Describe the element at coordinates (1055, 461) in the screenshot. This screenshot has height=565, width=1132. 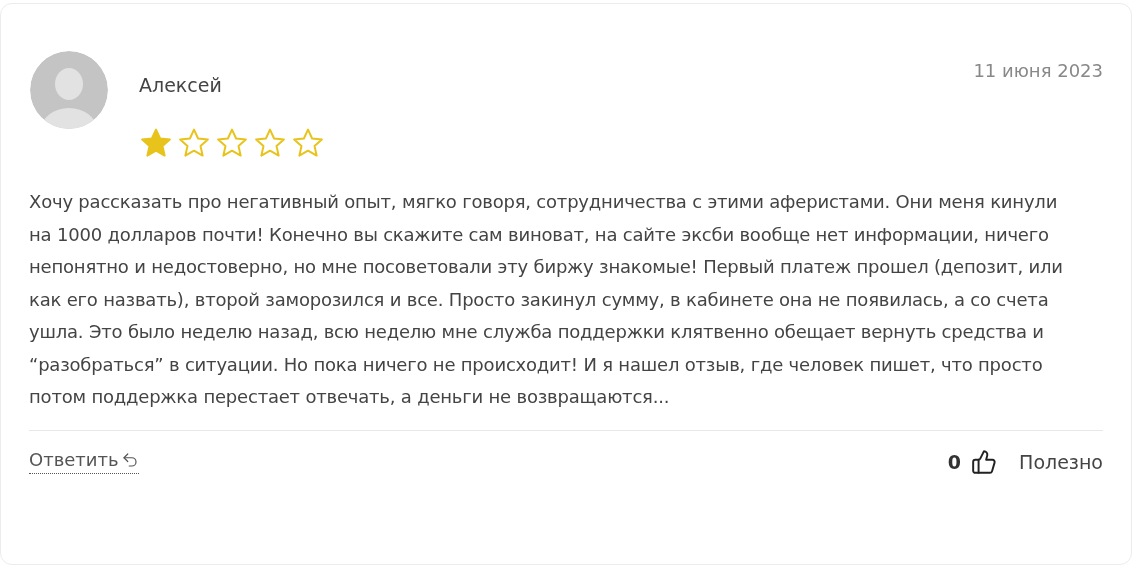
I see `helpful-button: Полезно` at that location.